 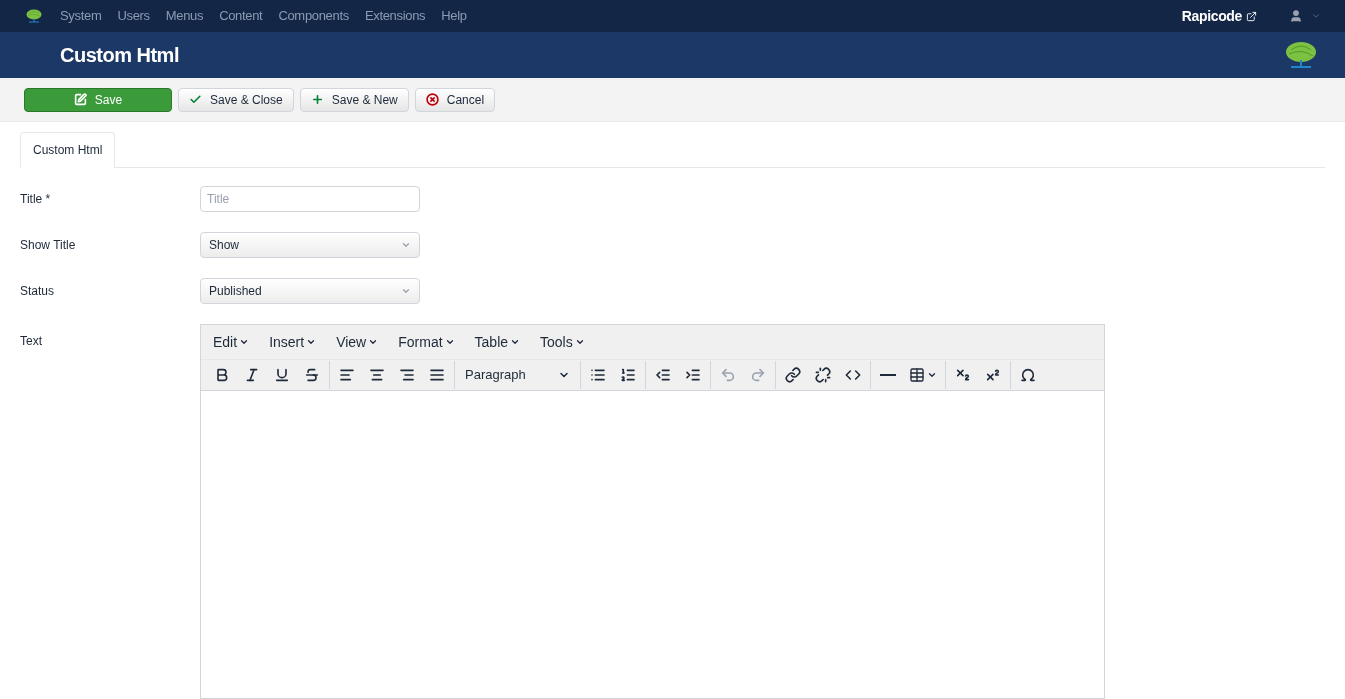 I want to click on italic-icon, so click(x=252, y=375).